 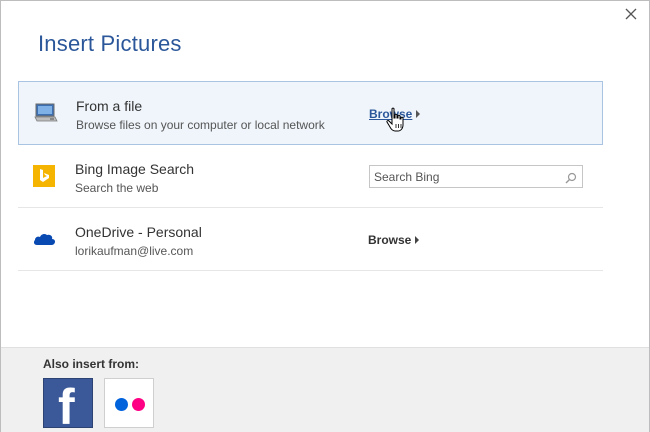 What do you see at coordinates (44, 176) in the screenshot?
I see `bing-icon` at bounding box center [44, 176].